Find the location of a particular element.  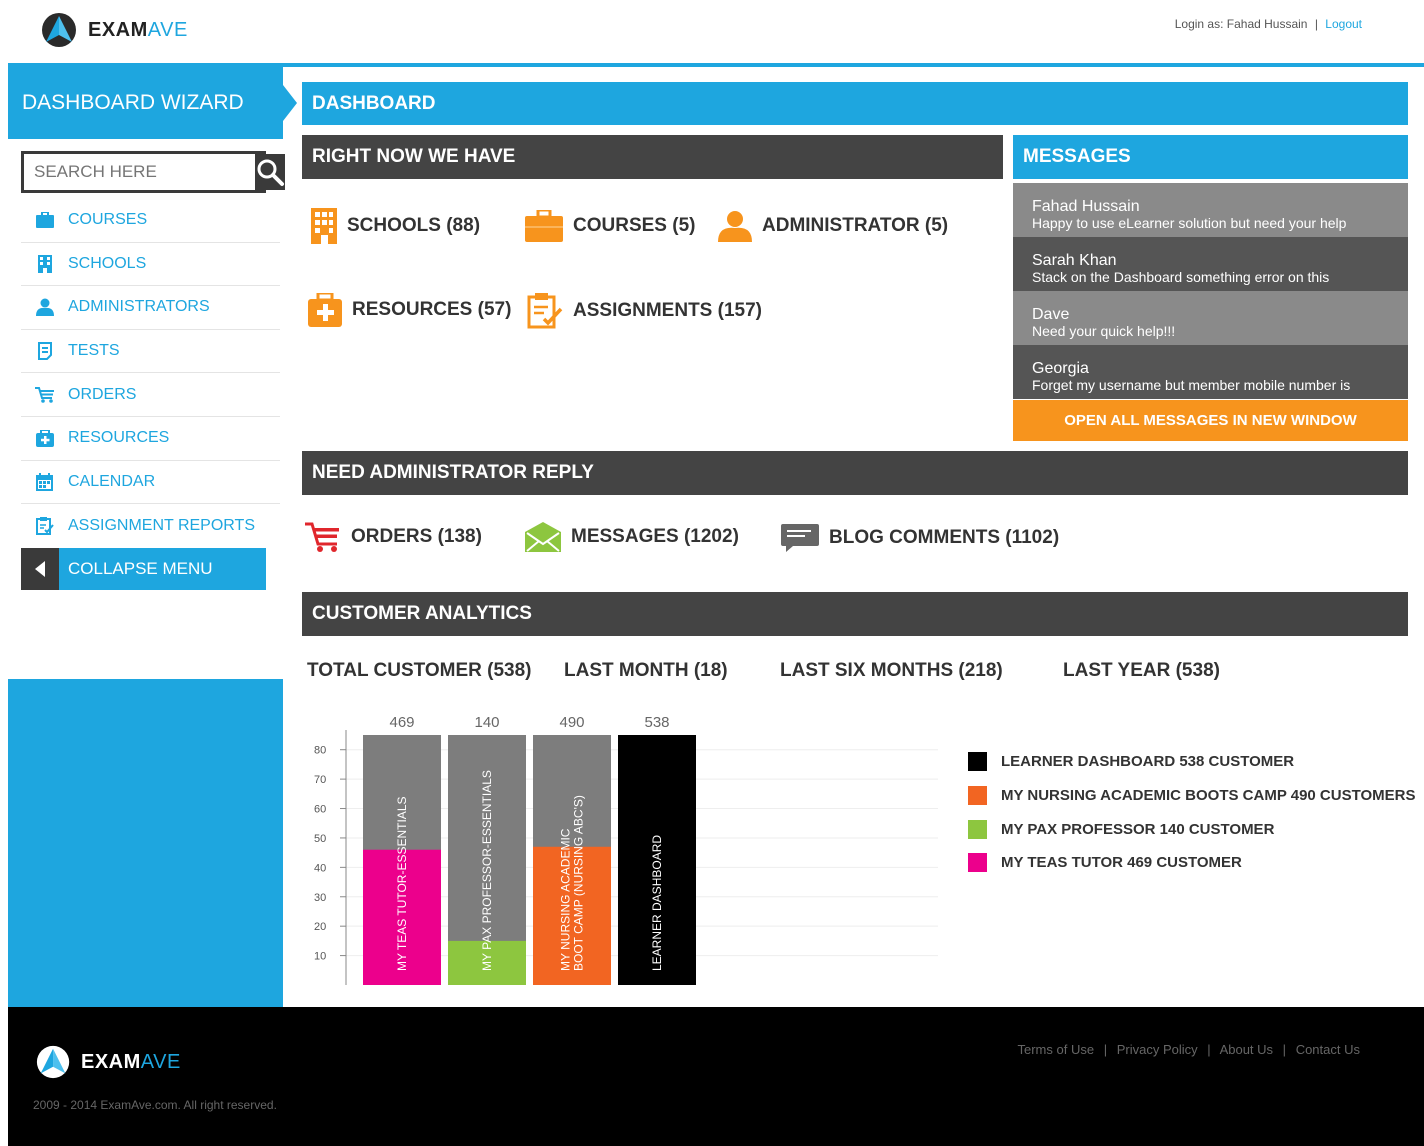

sidebar-item-calendar: CALENDAR is located at coordinates (150, 483).